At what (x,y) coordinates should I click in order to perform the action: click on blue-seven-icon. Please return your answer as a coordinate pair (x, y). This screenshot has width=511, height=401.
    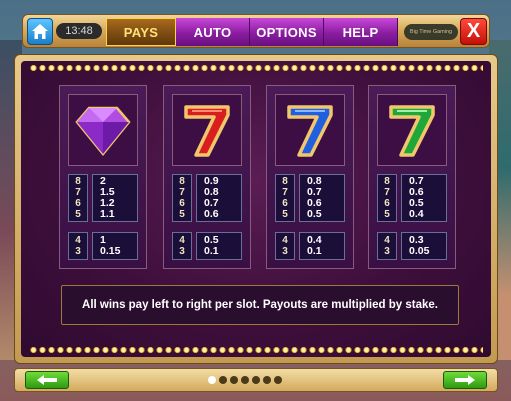
    Looking at the image, I should click on (310, 131).